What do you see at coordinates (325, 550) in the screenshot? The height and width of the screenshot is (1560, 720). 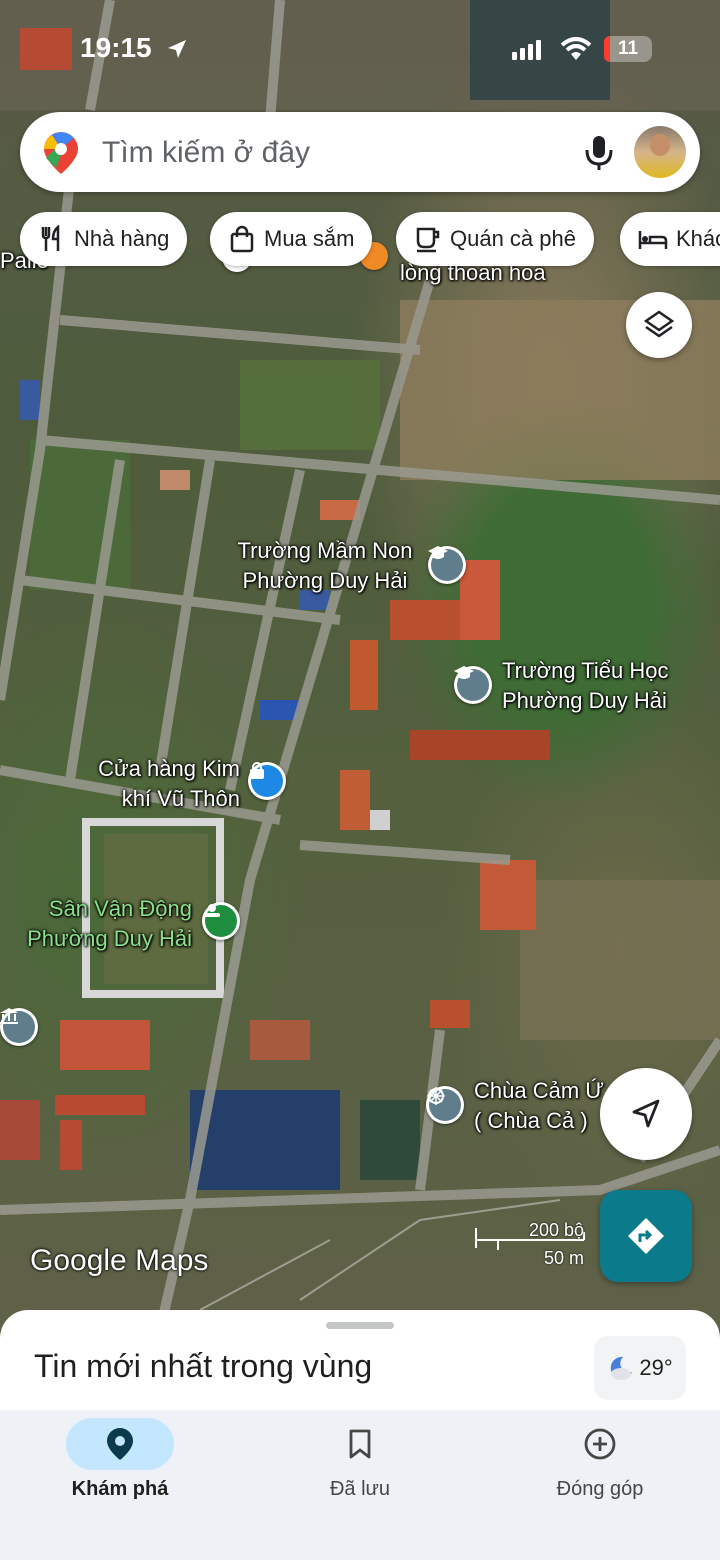 I see `kindergarten-name-line1: Trường Mầm Non` at bounding box center [325, 550].